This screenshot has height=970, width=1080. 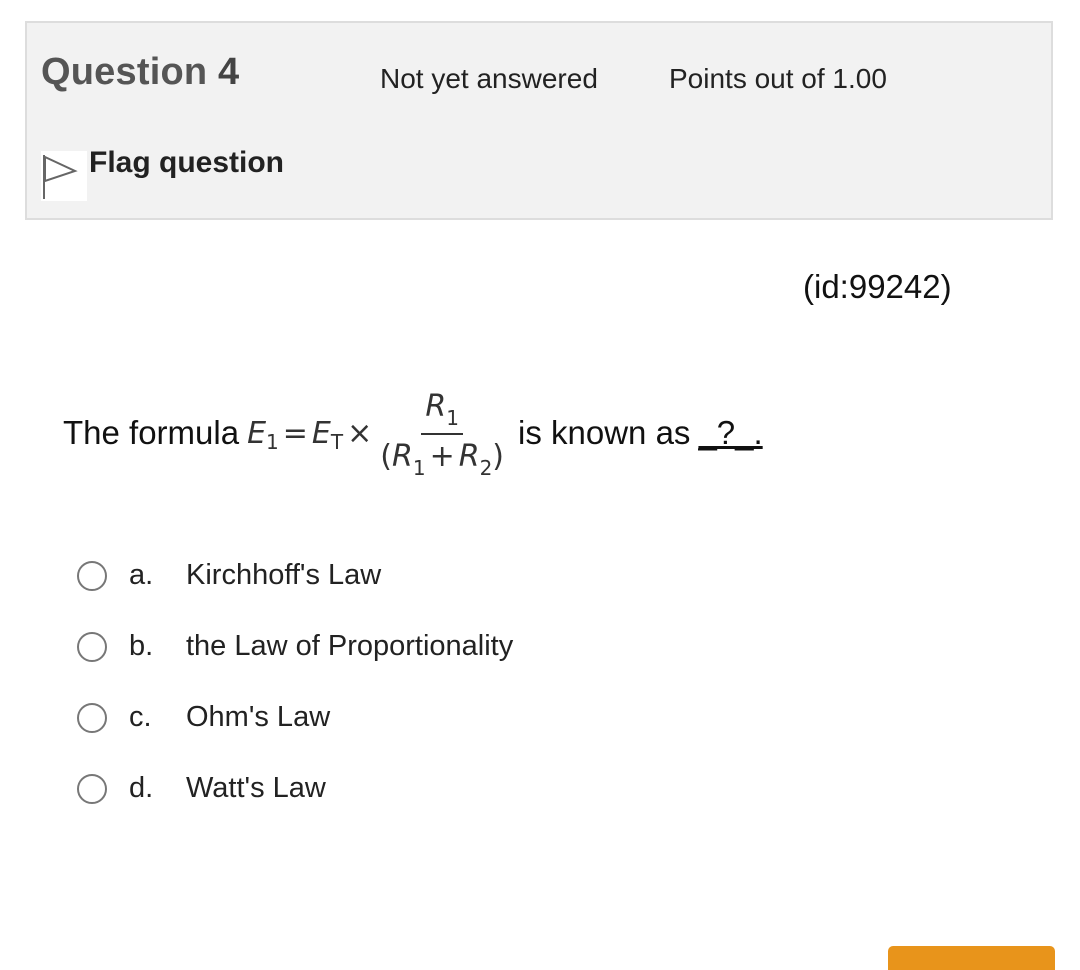 What do you see at coordinates (186, 163) in the screenshot?
I see `flag-question-label: Flag question` at bounding box center [186, 163].